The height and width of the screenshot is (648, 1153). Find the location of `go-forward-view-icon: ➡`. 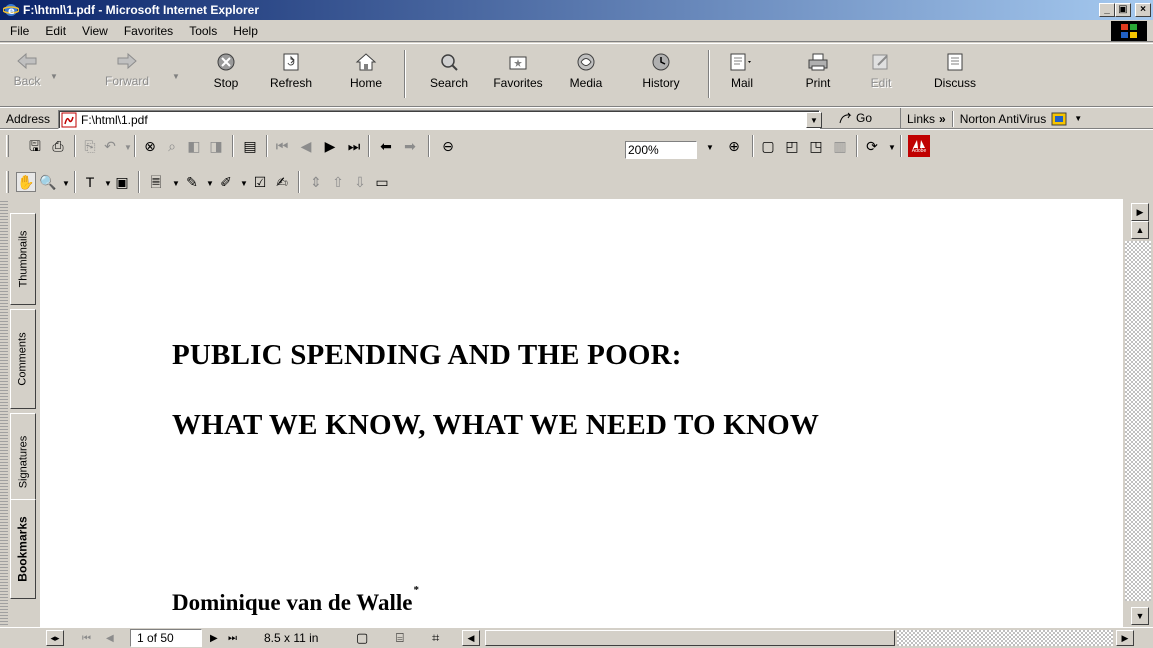

go-forward-view-icon: ➡ is located at coordinates (410, 146).